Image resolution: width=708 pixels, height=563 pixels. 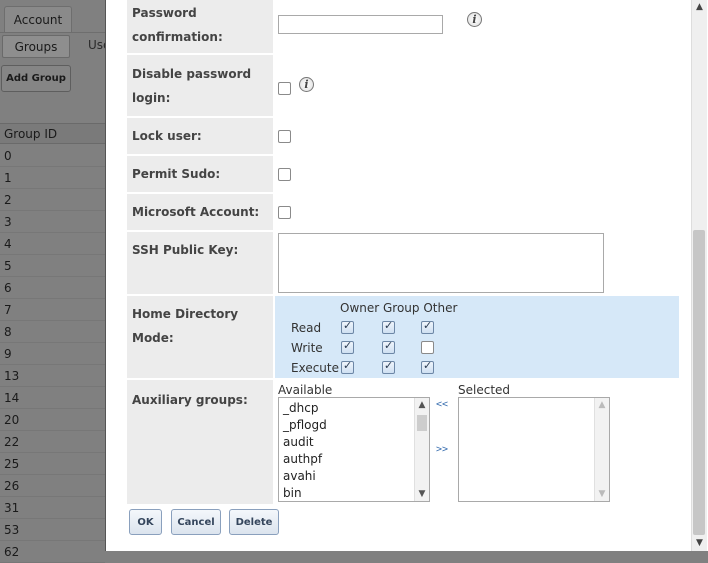 I want to click on password-confirmation-field, so click(x=360, y=24).